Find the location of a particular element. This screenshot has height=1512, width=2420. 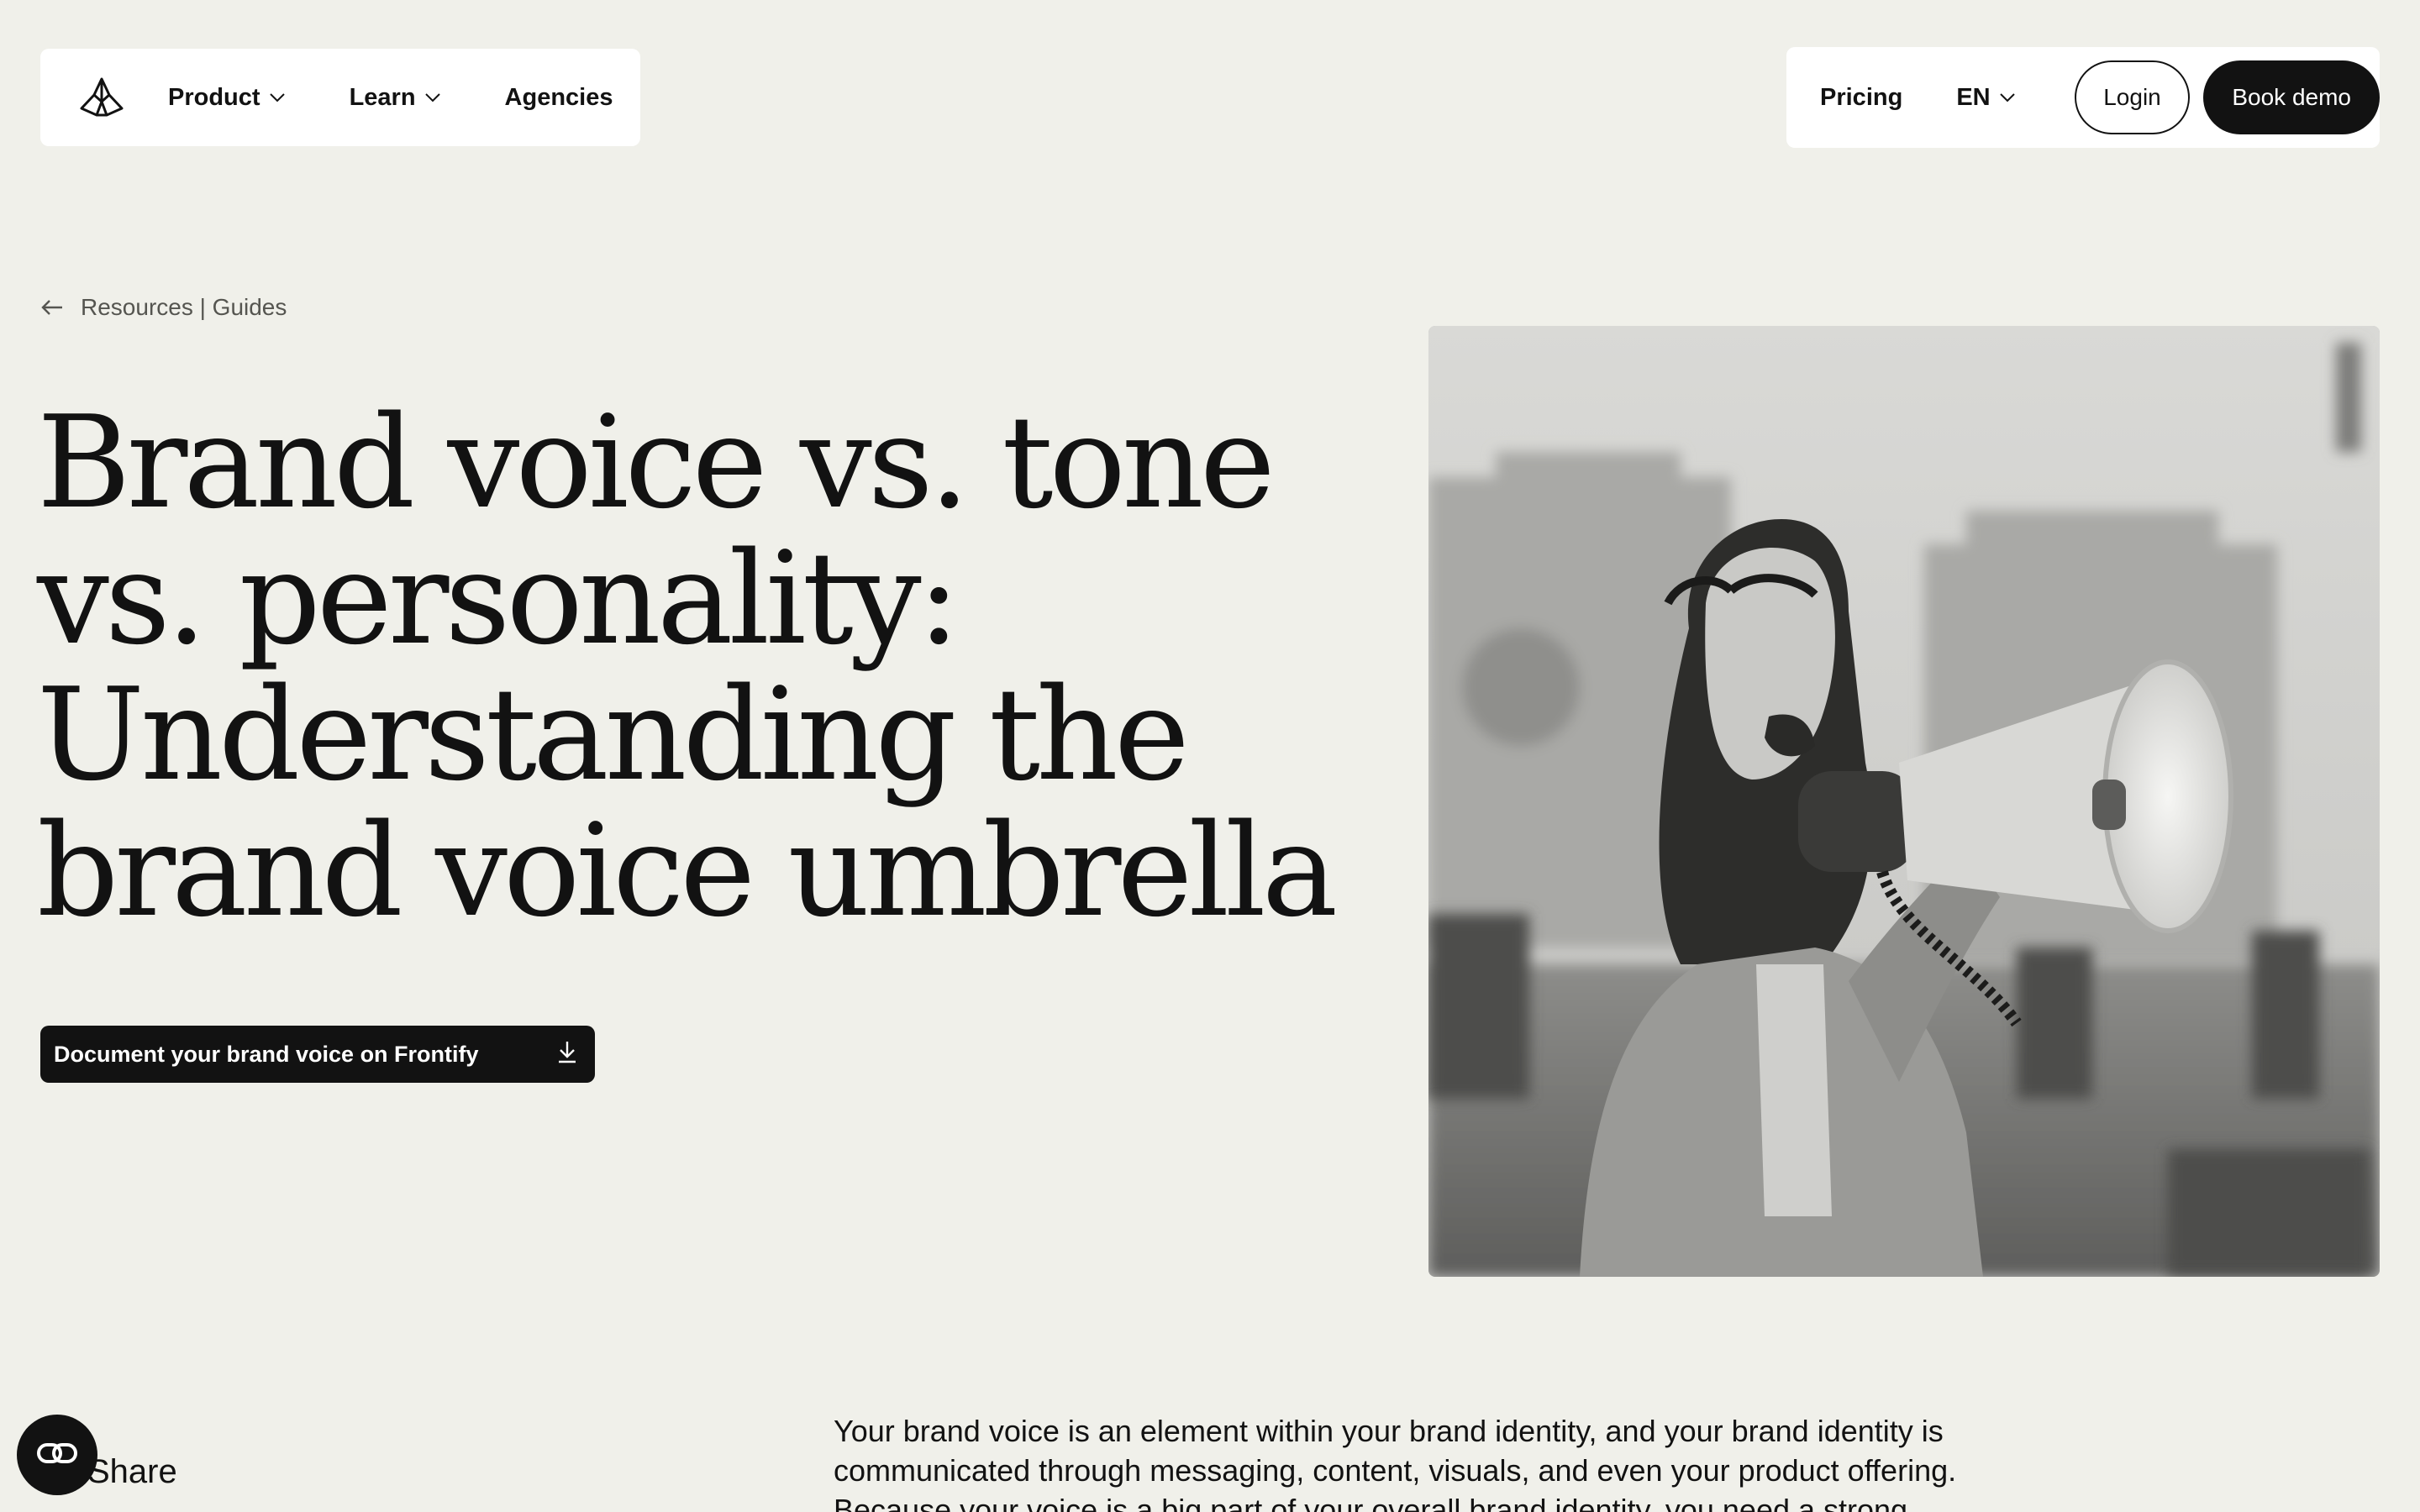

nav-product: Product is located at coordinates (227, 98).